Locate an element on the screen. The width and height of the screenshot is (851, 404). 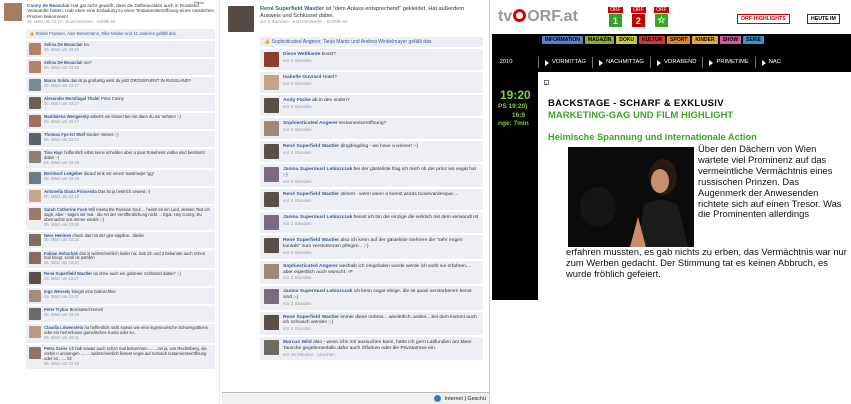
nav-item-magazin: MAGAZIN is located at coordinates (599, 40).